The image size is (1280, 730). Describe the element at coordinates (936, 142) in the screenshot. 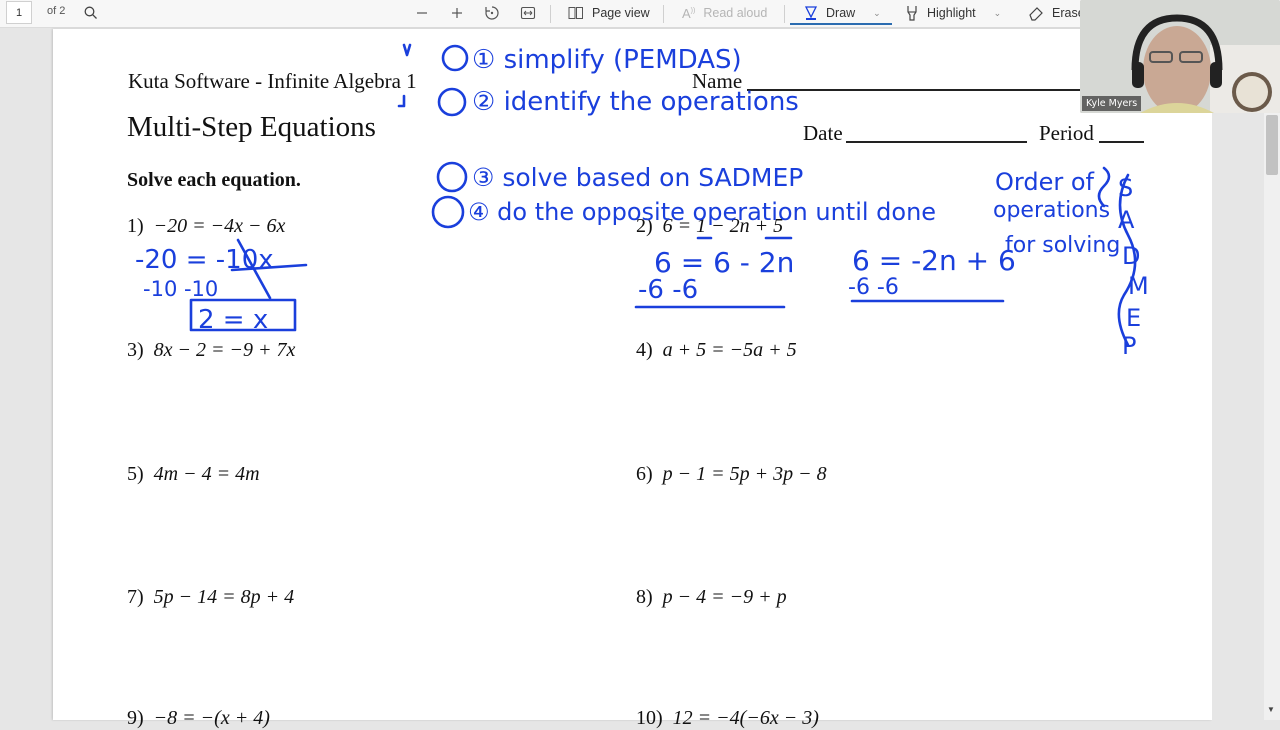

I see `date-field-line` at that location.